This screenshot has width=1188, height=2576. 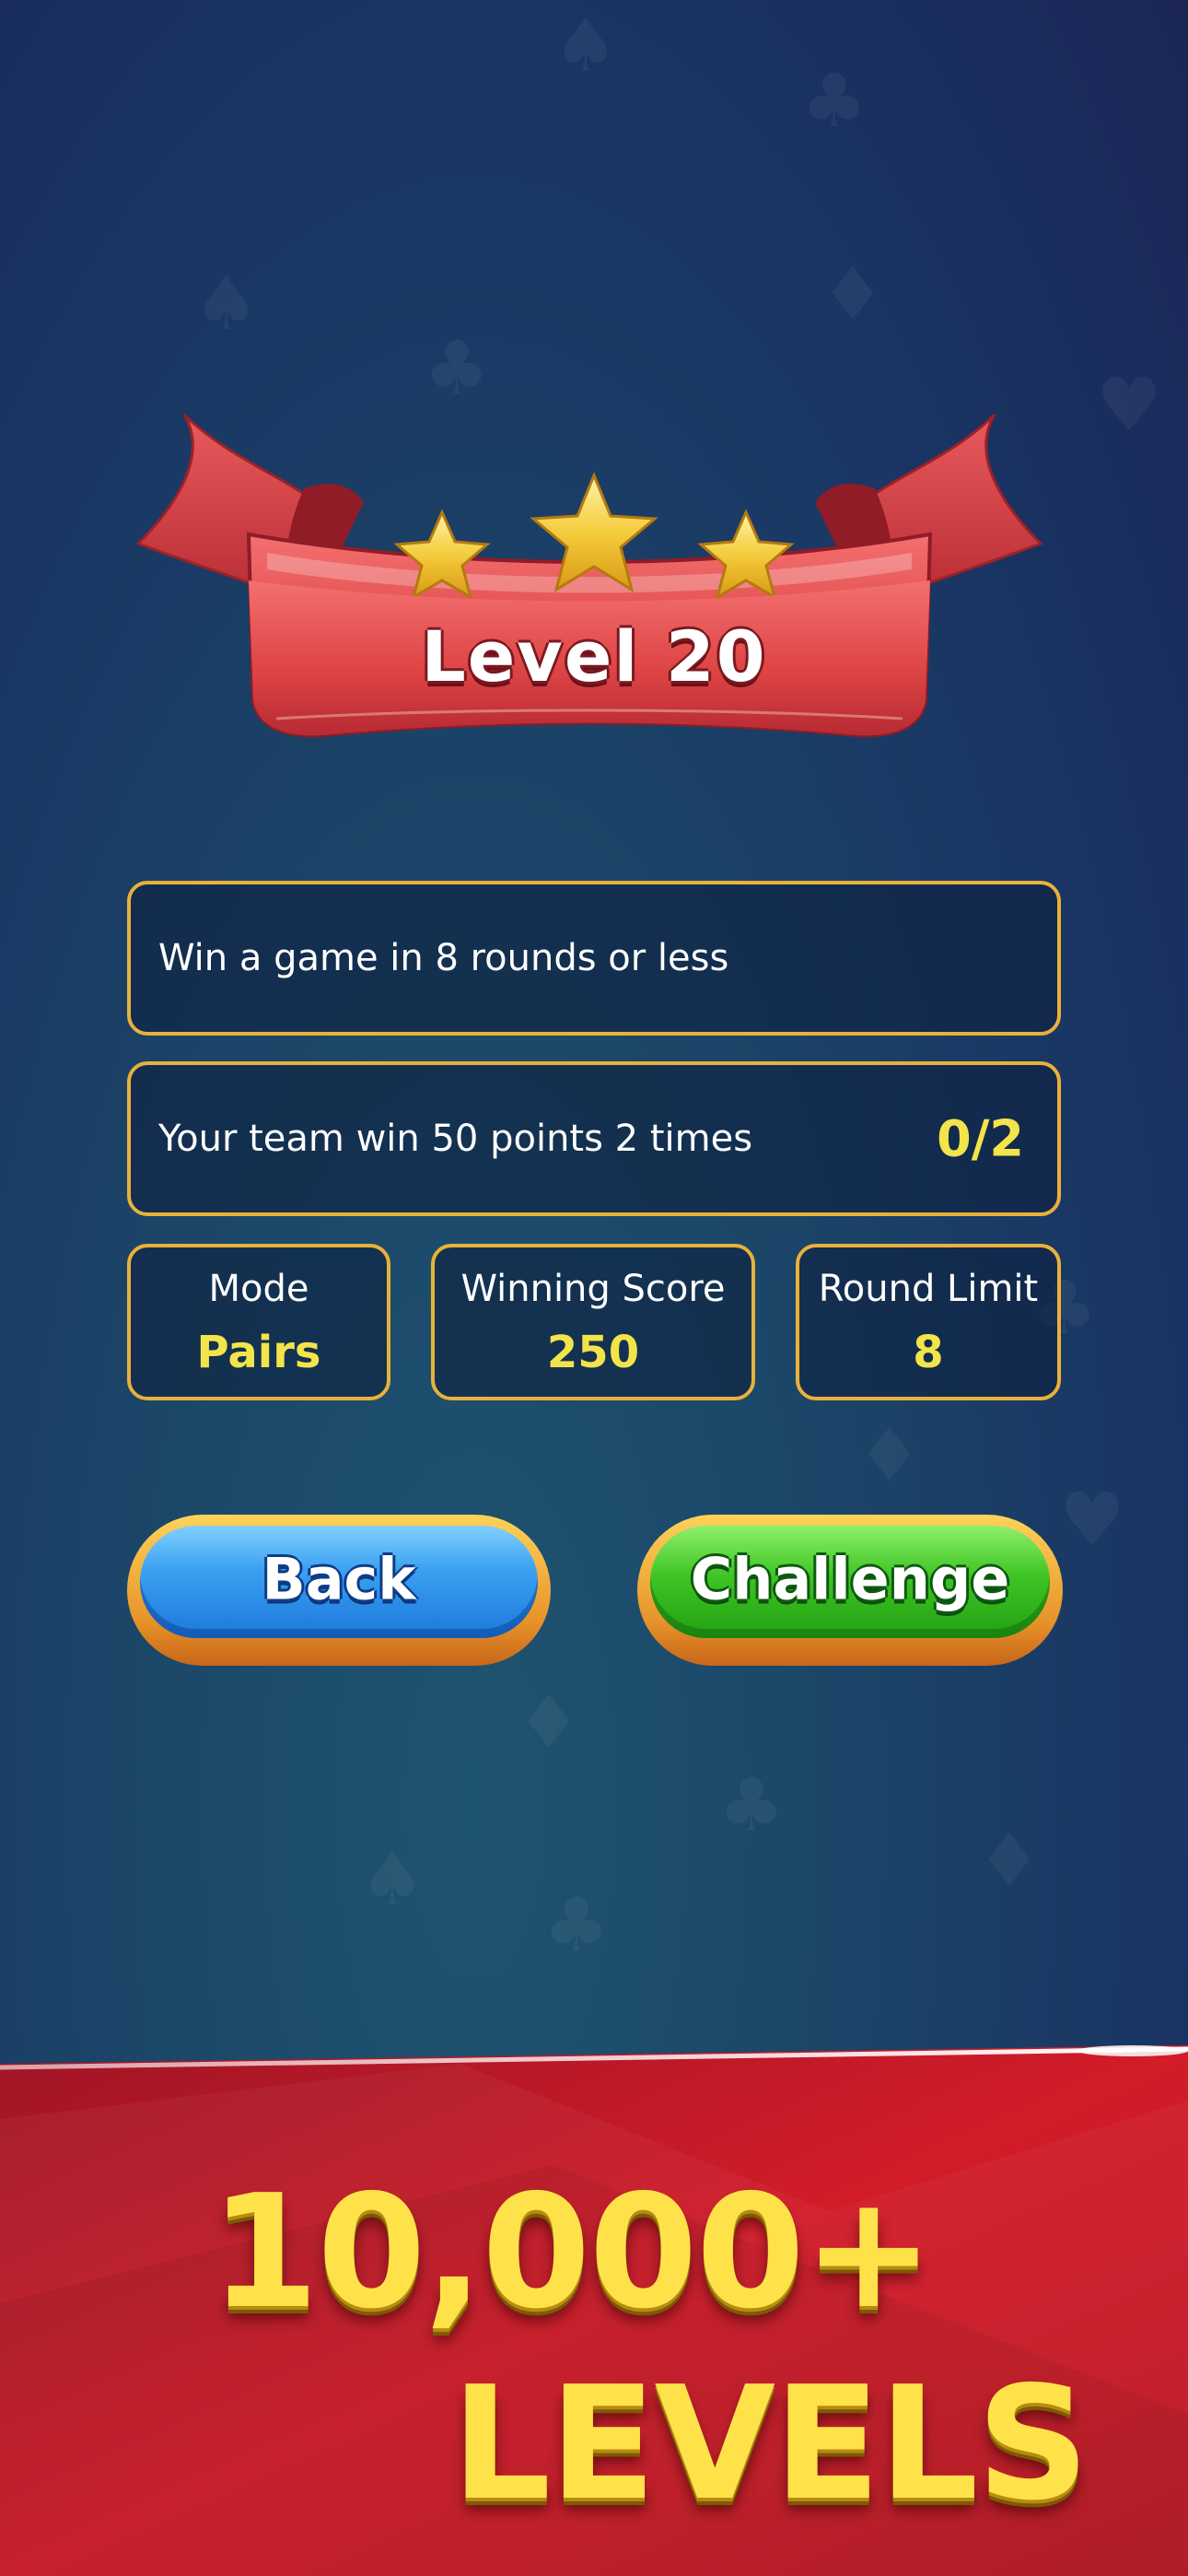 What do you see at coordinates (258, 1289) in the screenshot?
I see `stat-label: Mode` at bounding box center [258, 1289].